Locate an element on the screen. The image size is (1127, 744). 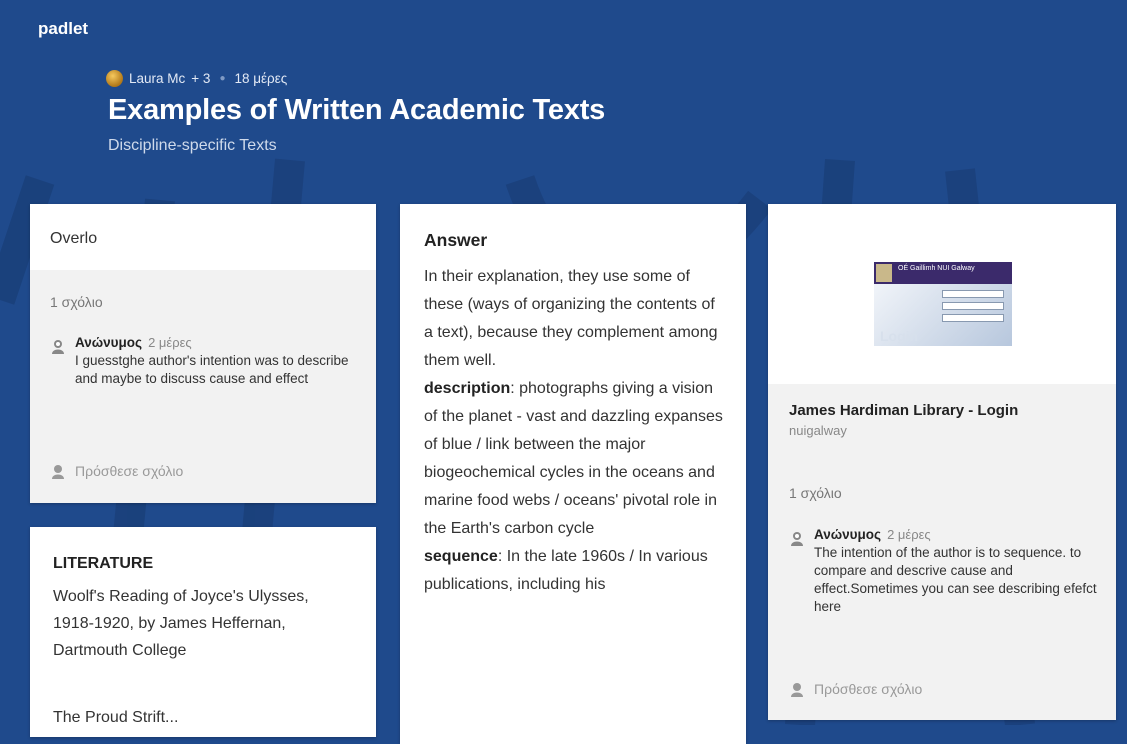
author-avatar is located at coordinates (114, 78).